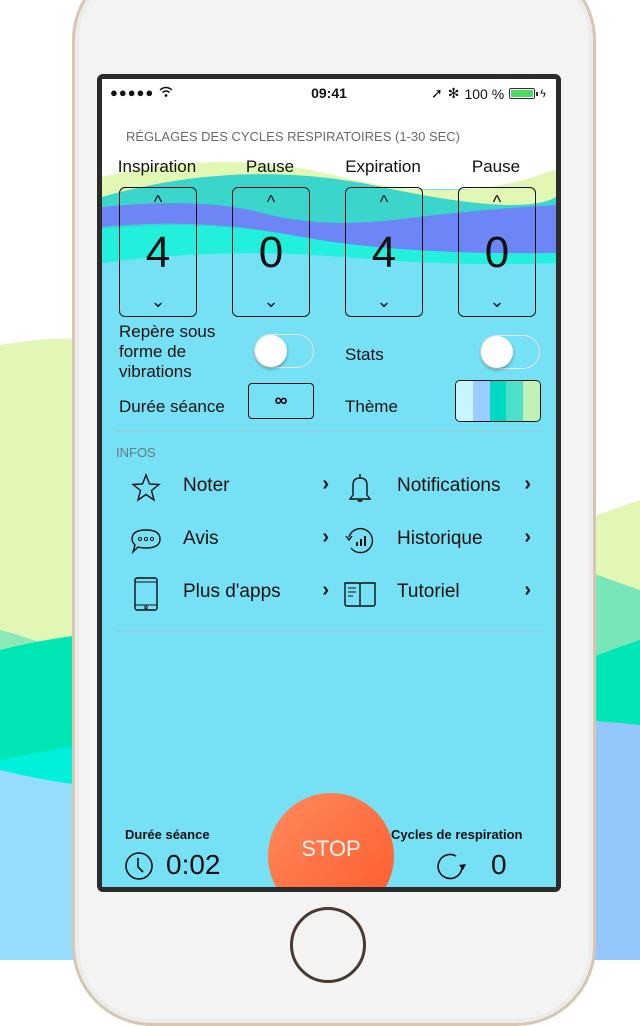 This screenshot has height=1026, width=640. I want to click on home-button, so click(328, 945).